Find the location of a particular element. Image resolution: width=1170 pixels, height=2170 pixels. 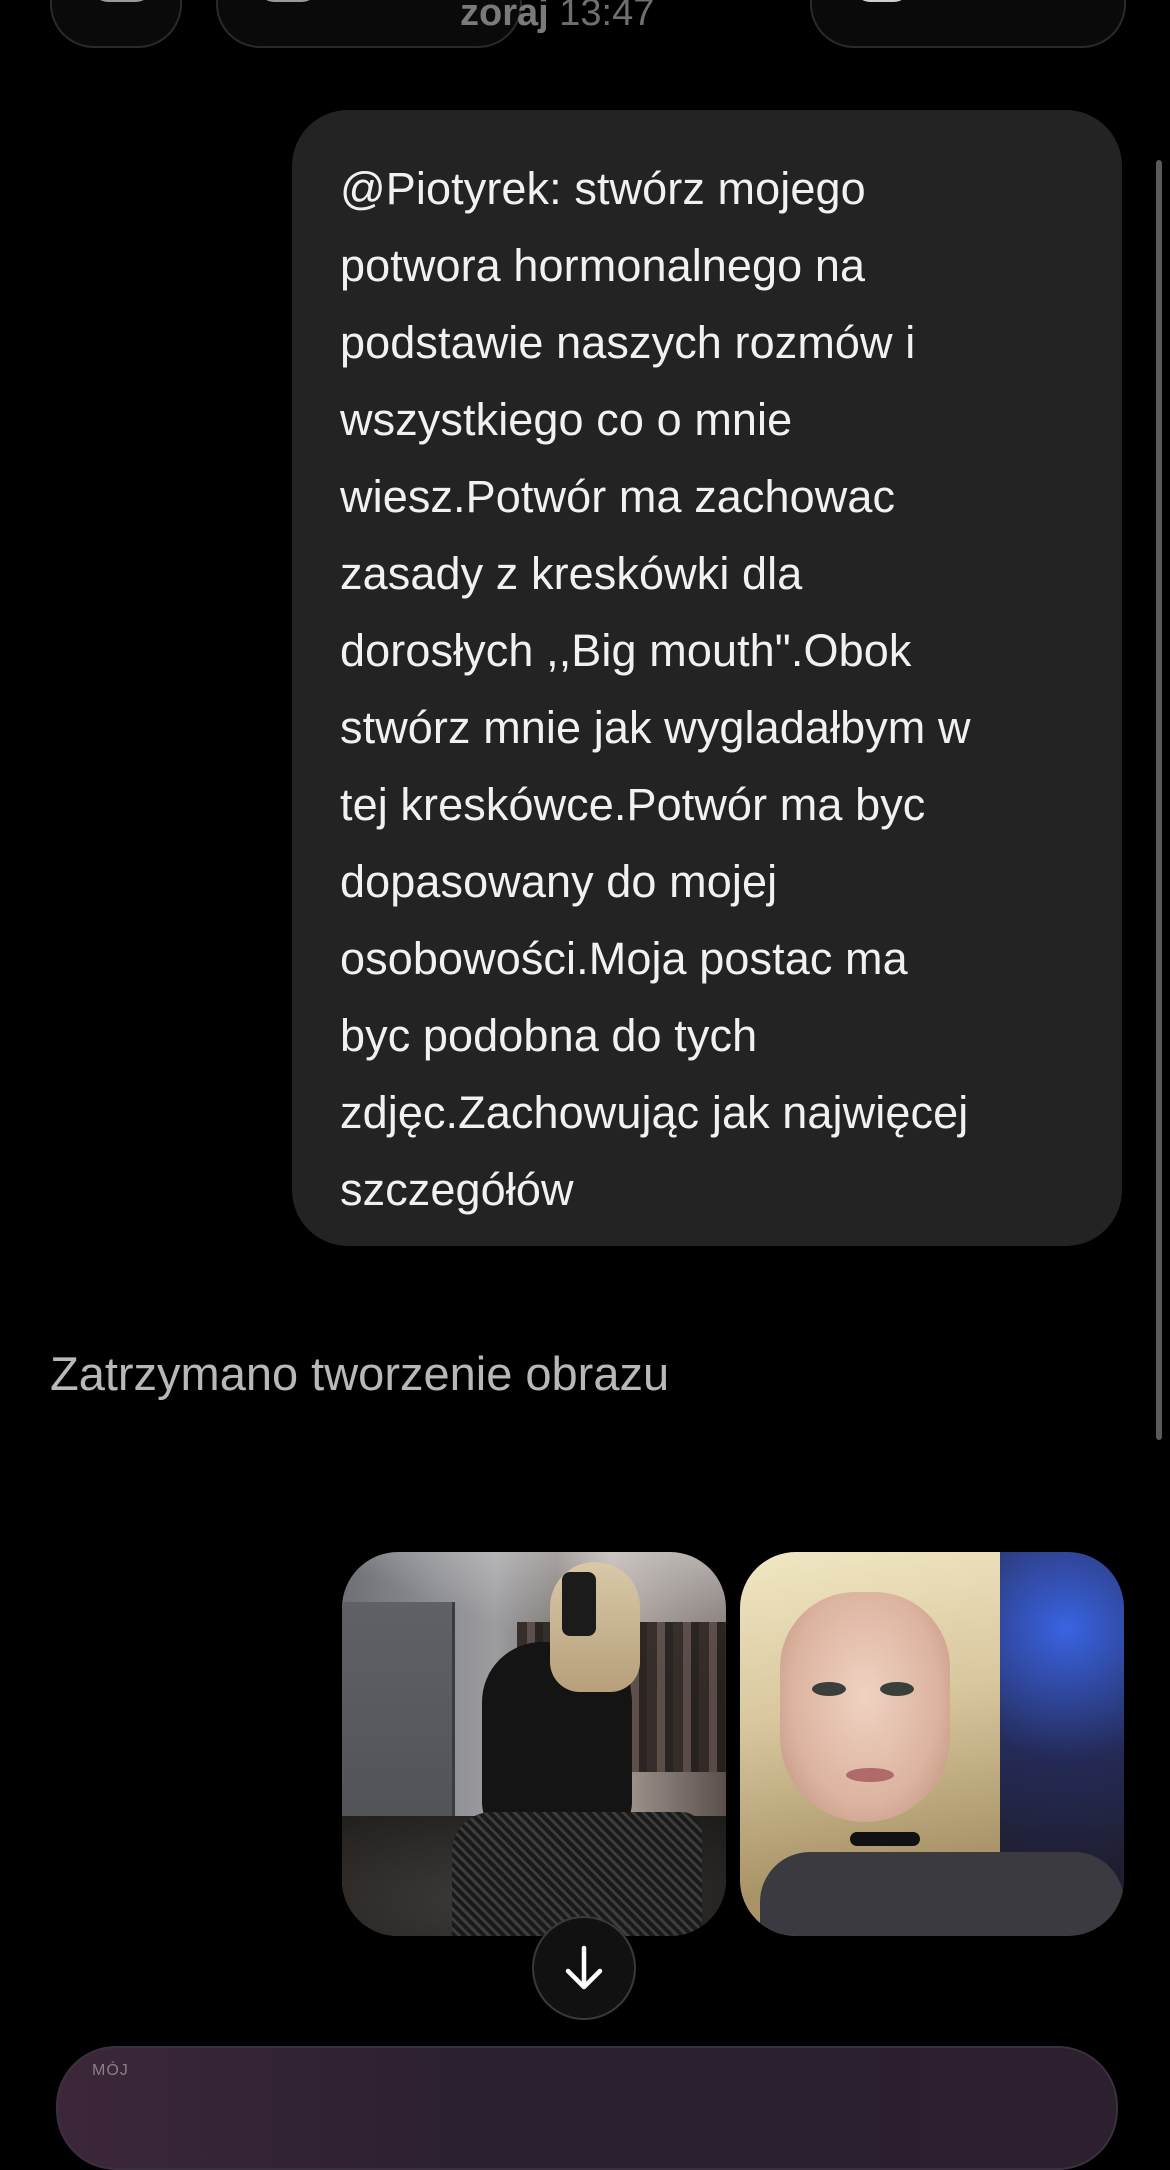

message-timestamp: zoraj 13:47 is located at coordinates (557, 17).